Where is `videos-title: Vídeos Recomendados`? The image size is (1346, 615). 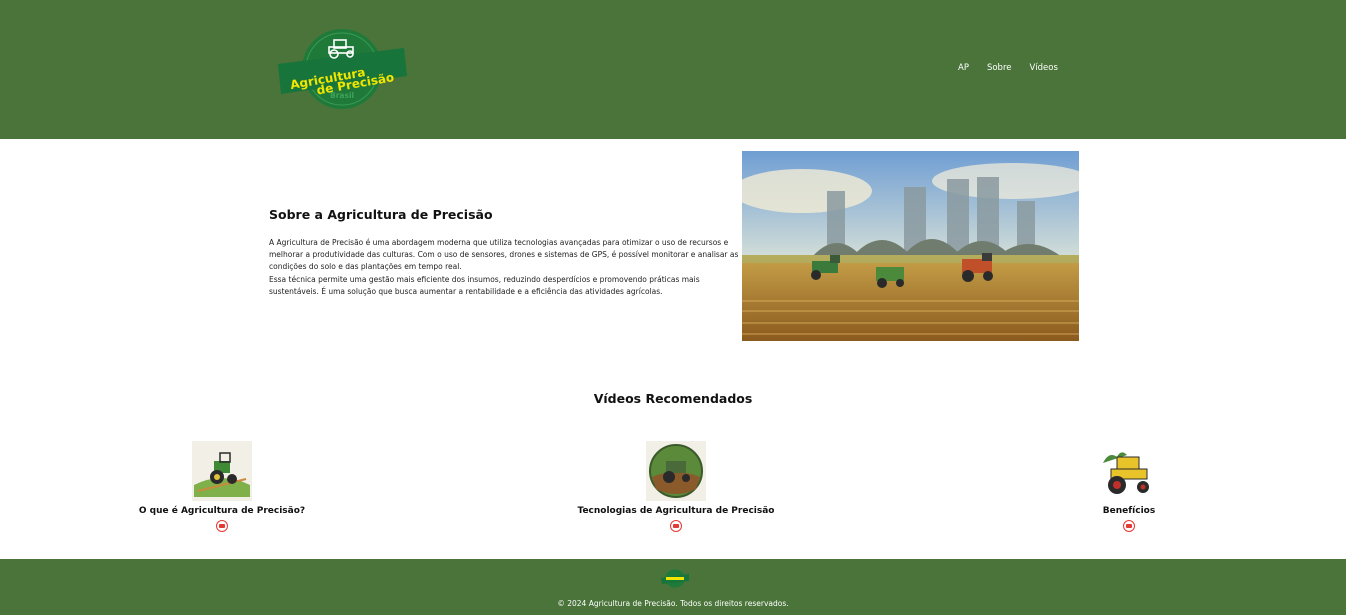 videos-title: Vídeos Recomendados is located at coordinates (673, 398).